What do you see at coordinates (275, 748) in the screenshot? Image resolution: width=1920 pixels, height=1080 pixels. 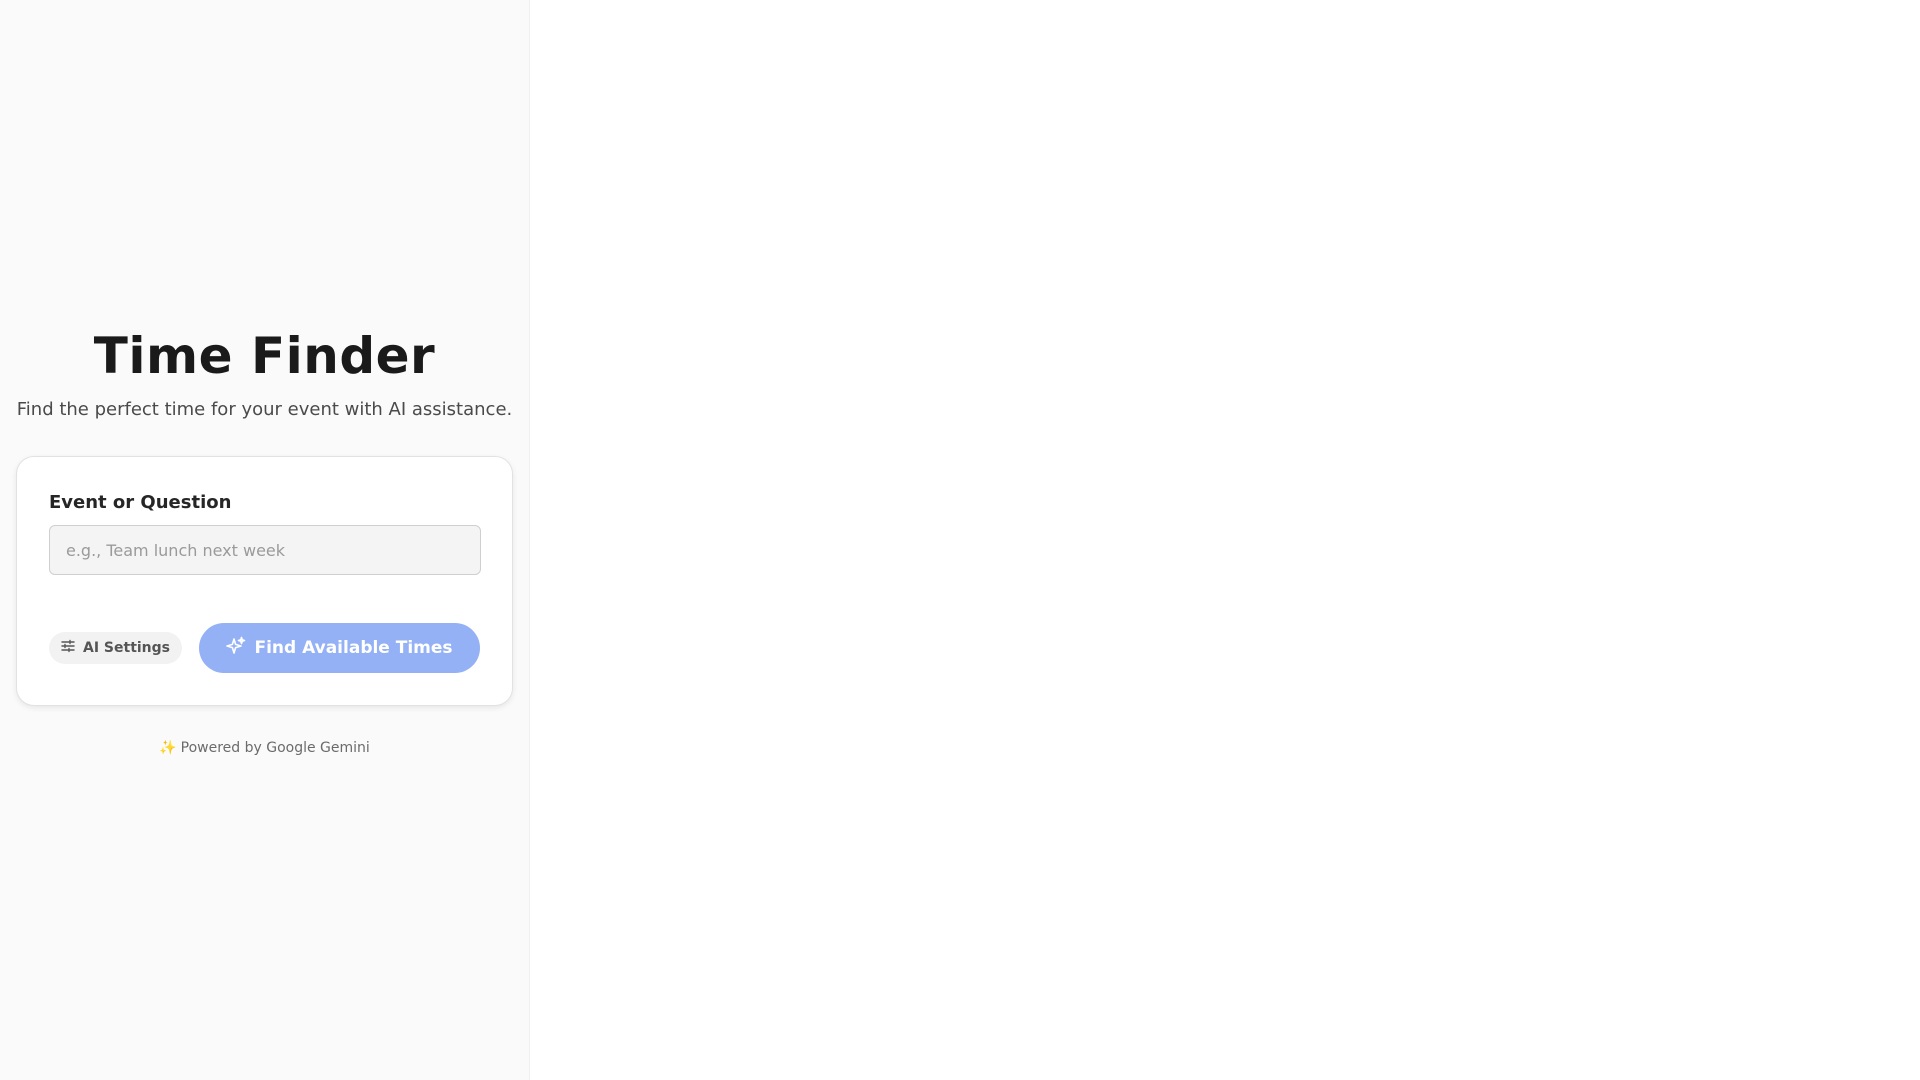 I see `powered-by-text: Powered by Google Gemini` at bounding box center [275, 748].